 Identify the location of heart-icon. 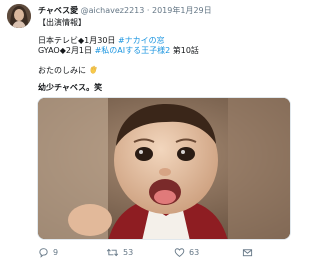
(179, 252).